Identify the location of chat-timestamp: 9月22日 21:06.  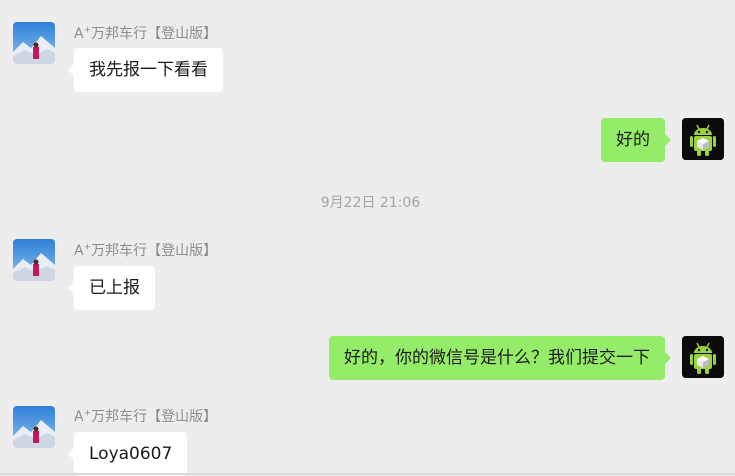
(370, 203).